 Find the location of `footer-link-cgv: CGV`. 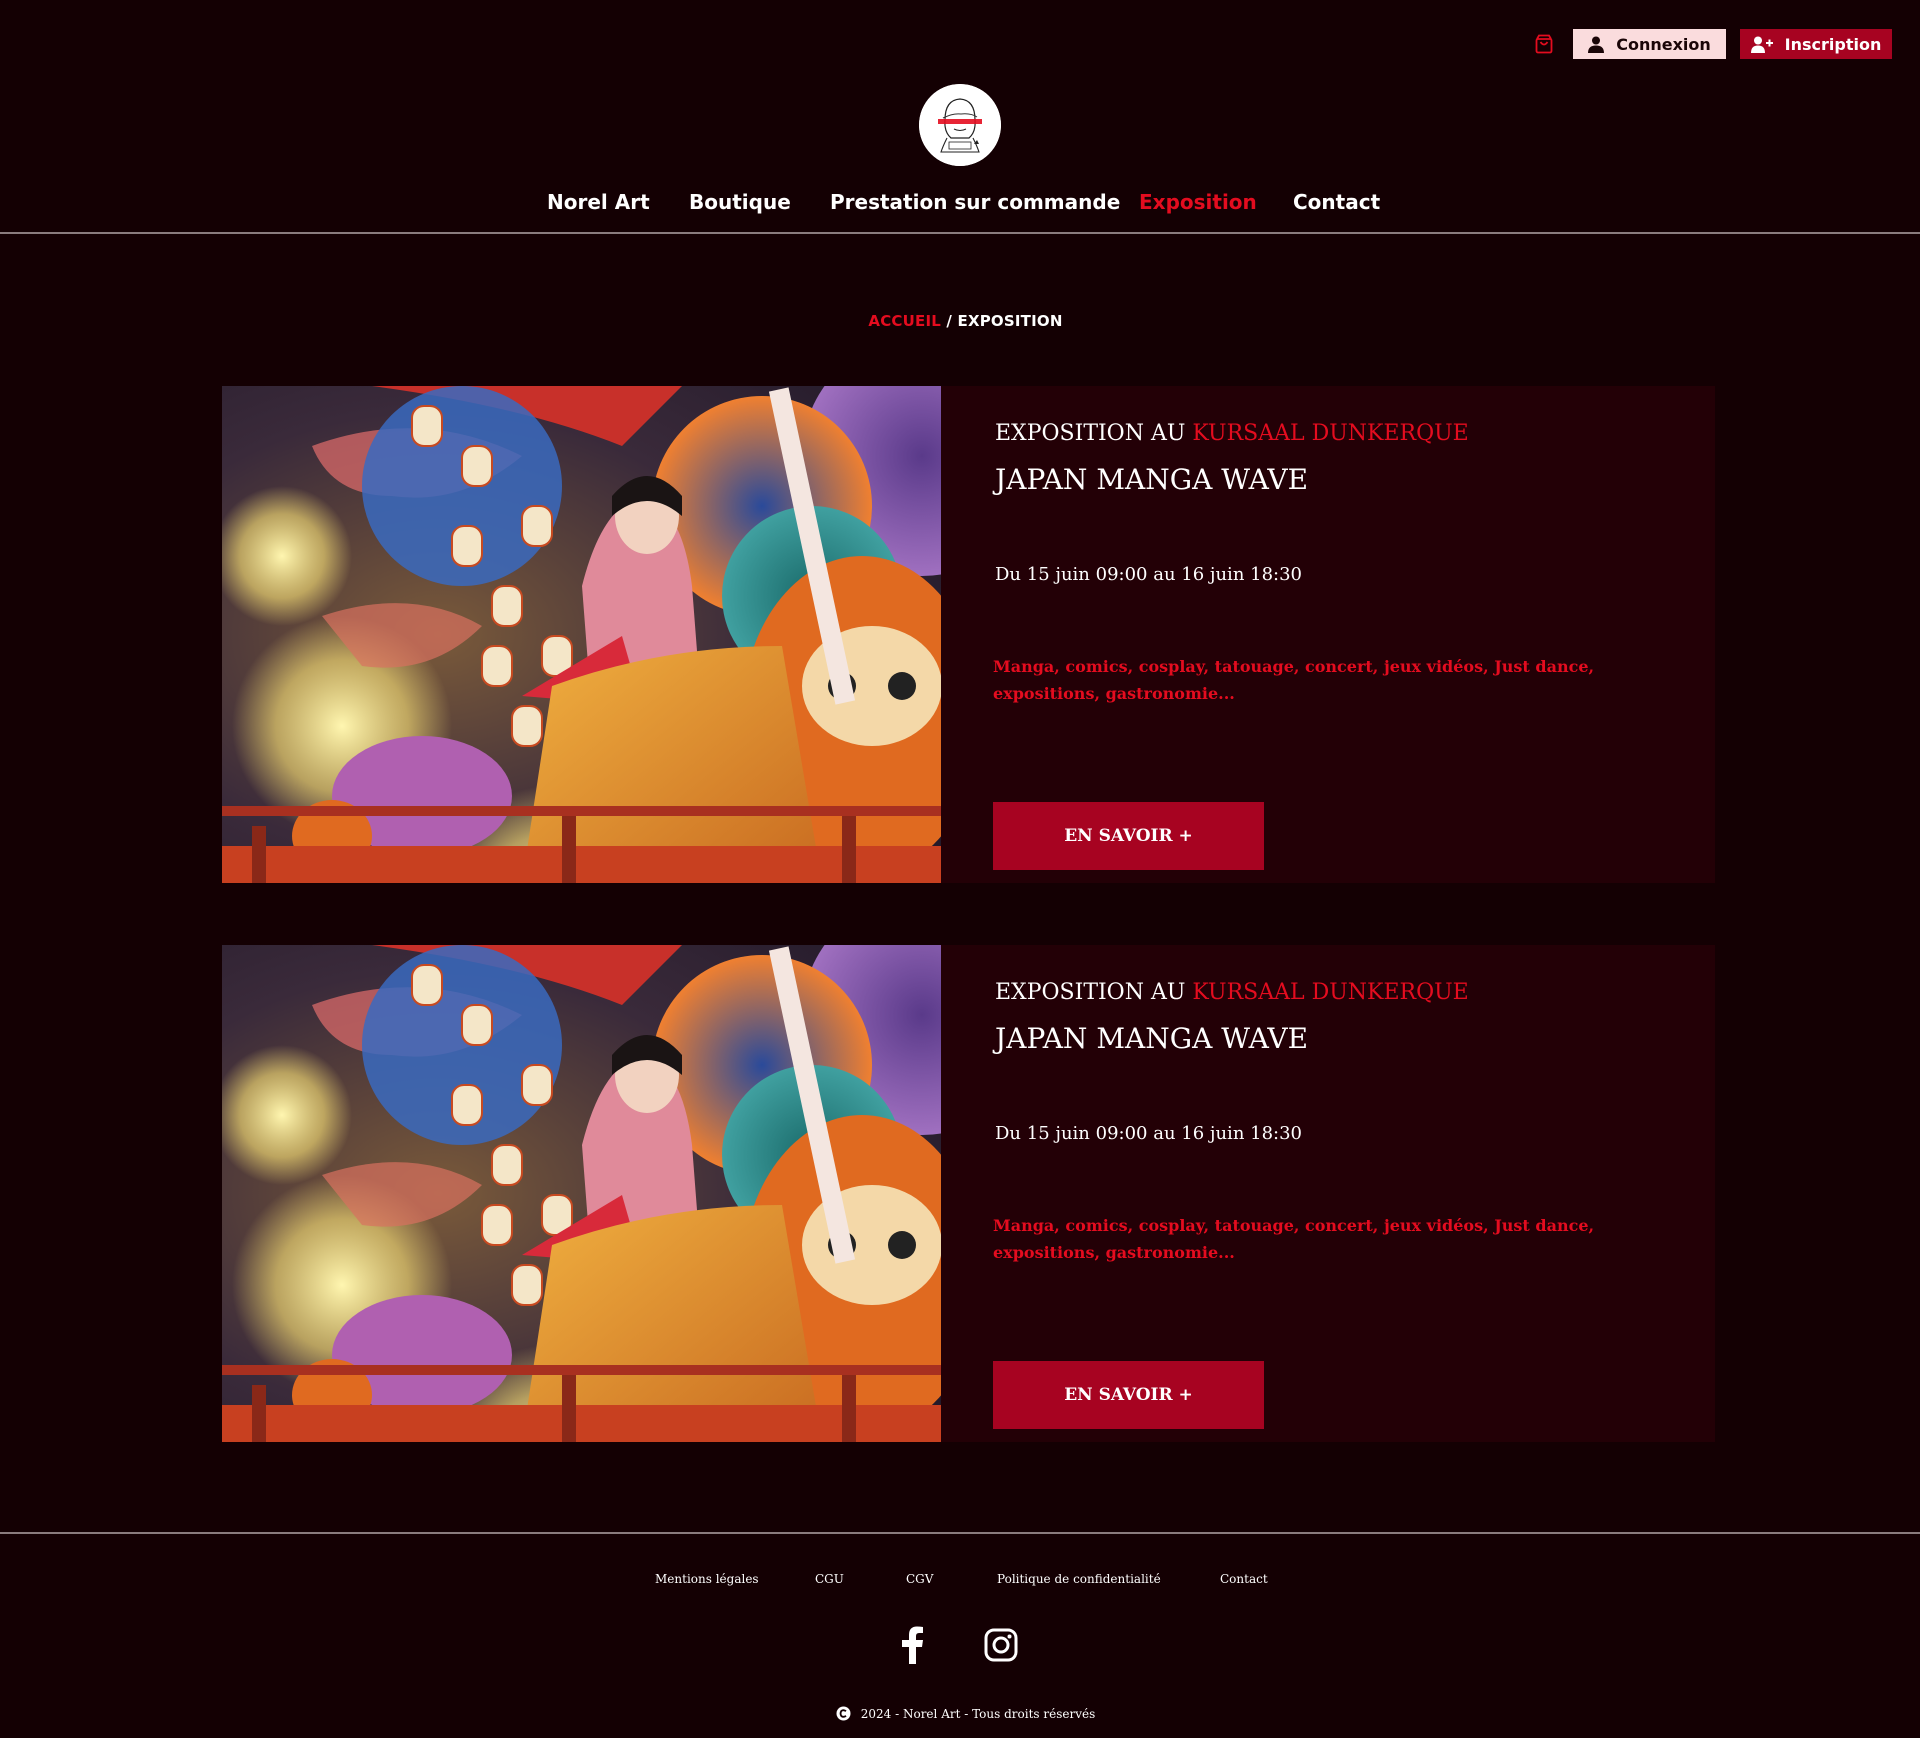

footer-link-cgv: CGV is located at coordinates (919, 1579).